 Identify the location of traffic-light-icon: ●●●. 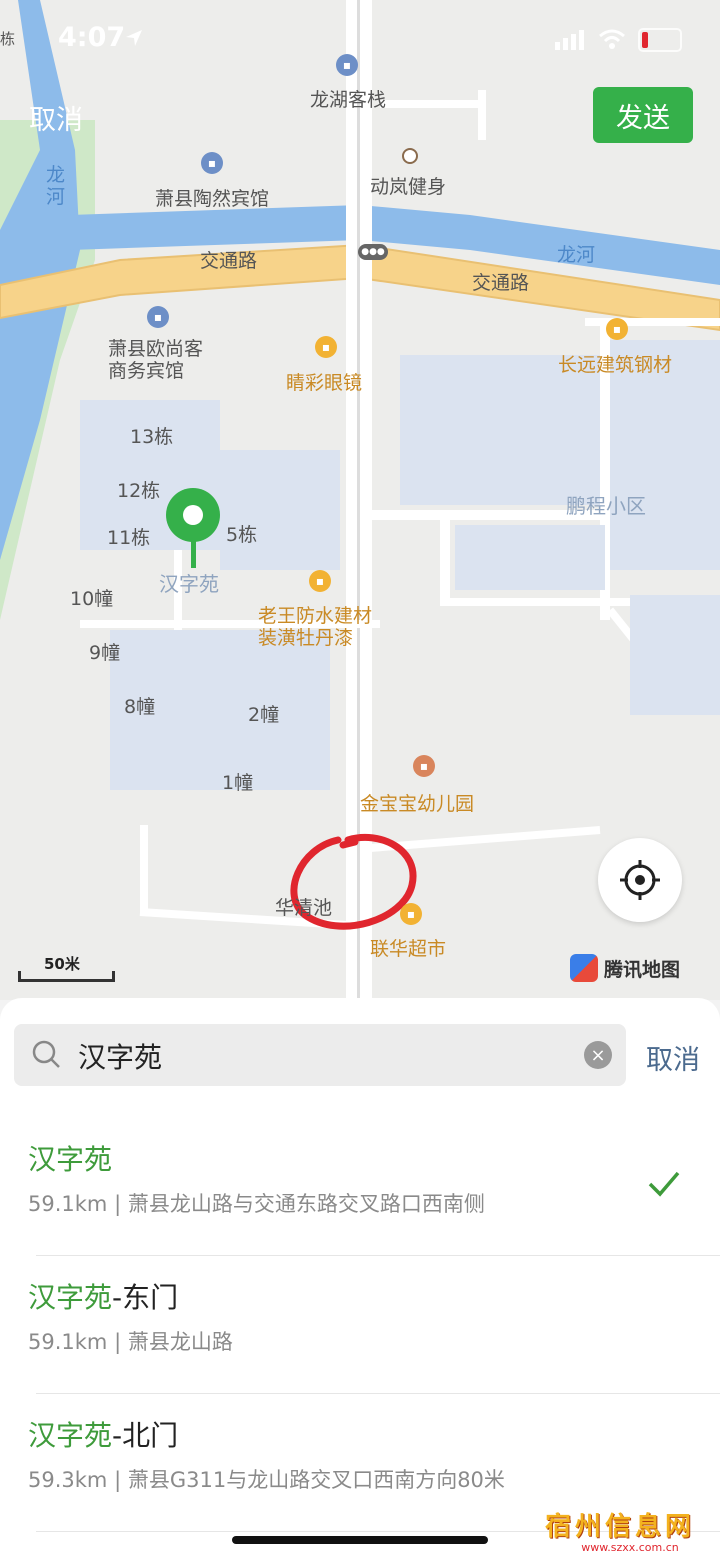
(373, 252).